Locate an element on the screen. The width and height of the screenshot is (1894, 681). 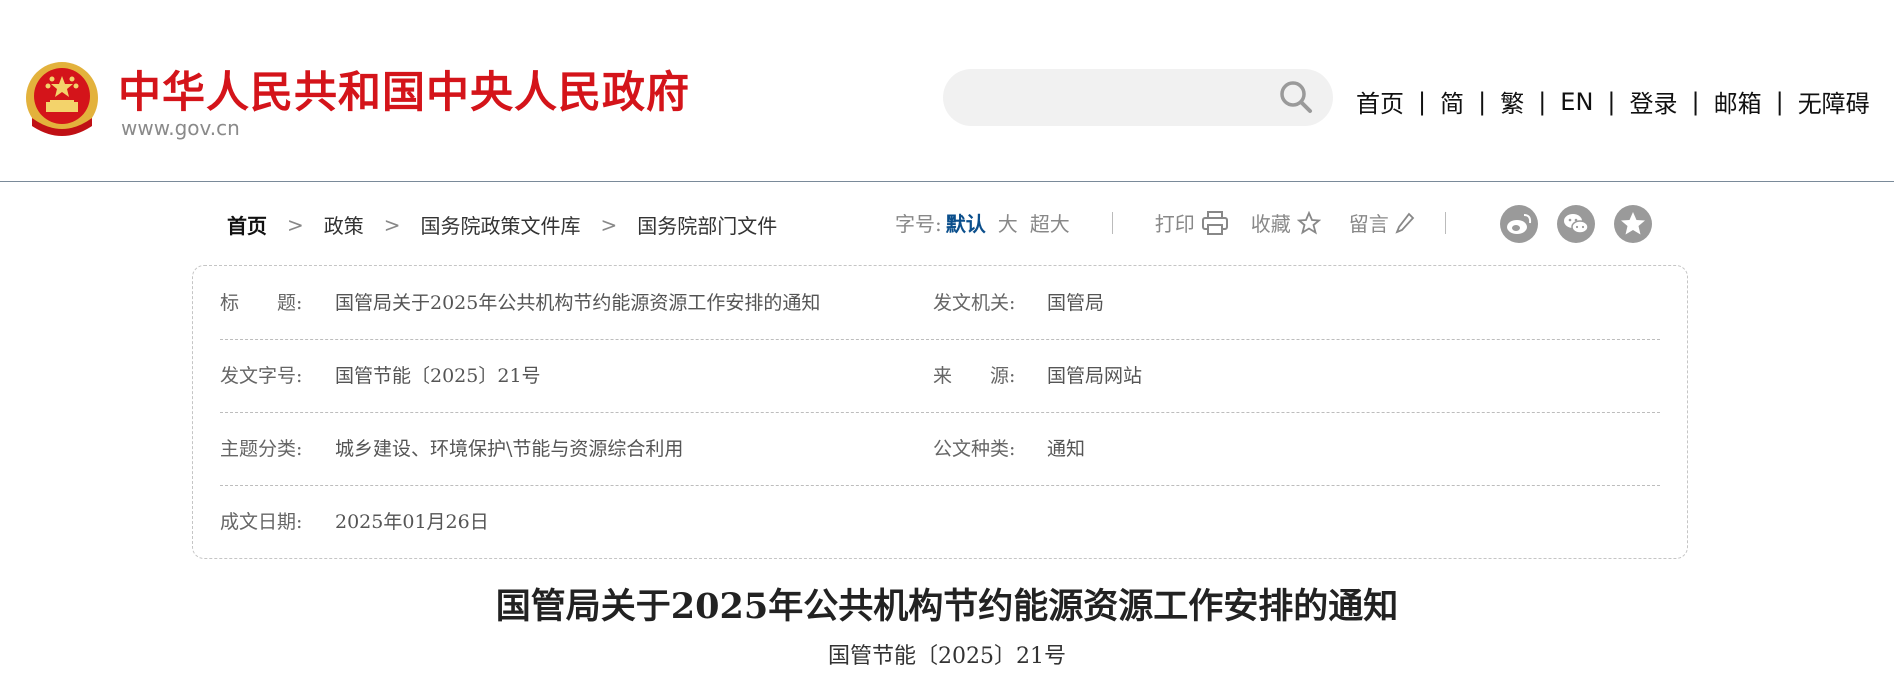
nav-accessibility: 无障碍 is located at coordinates (1834, 101).